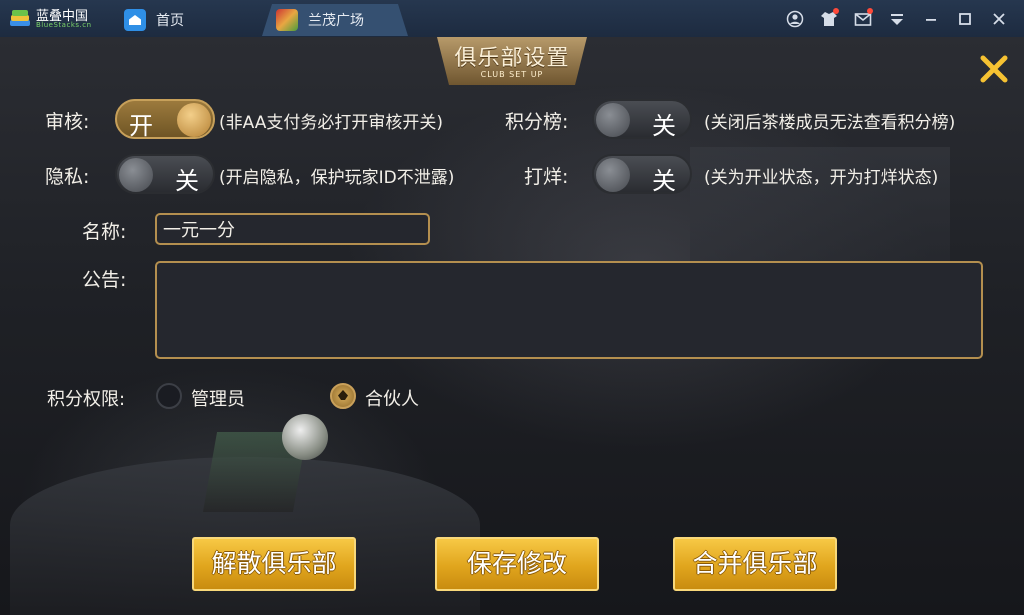  What do you see at coordinates (287, 20) in the screenshot?
I see `game-app-icon` at bounding box center [287, 20].